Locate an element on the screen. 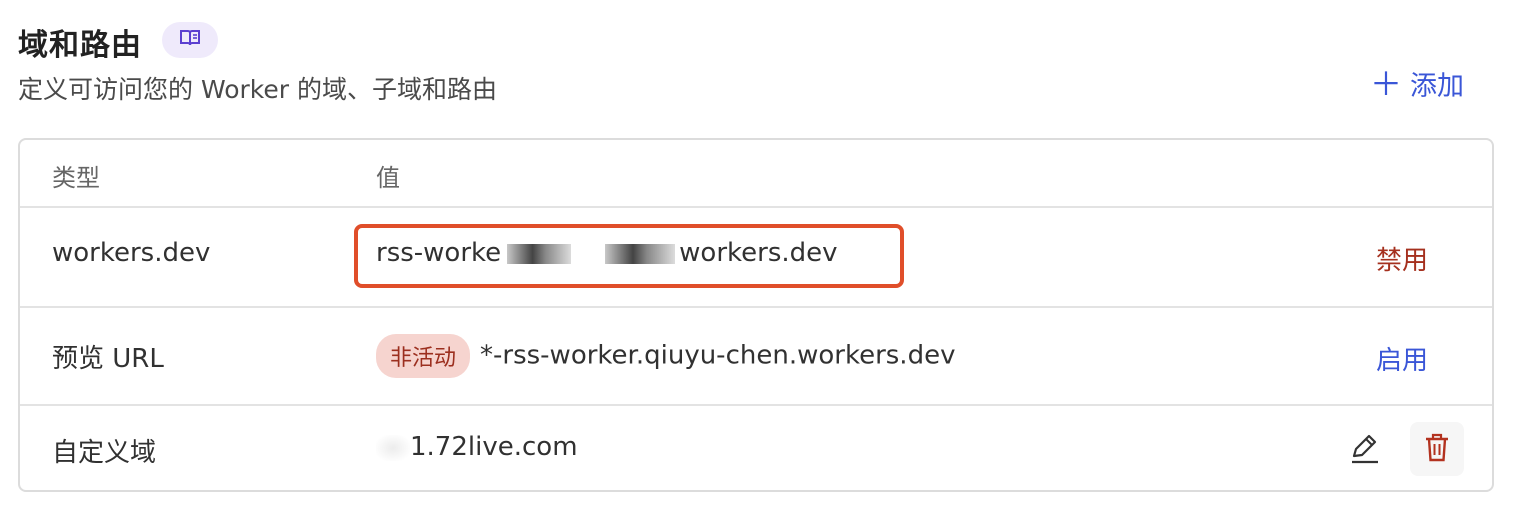 The height and width of the screenshot is (518, 1520). row-type: workers.dev is located at coordinates (131, 253).